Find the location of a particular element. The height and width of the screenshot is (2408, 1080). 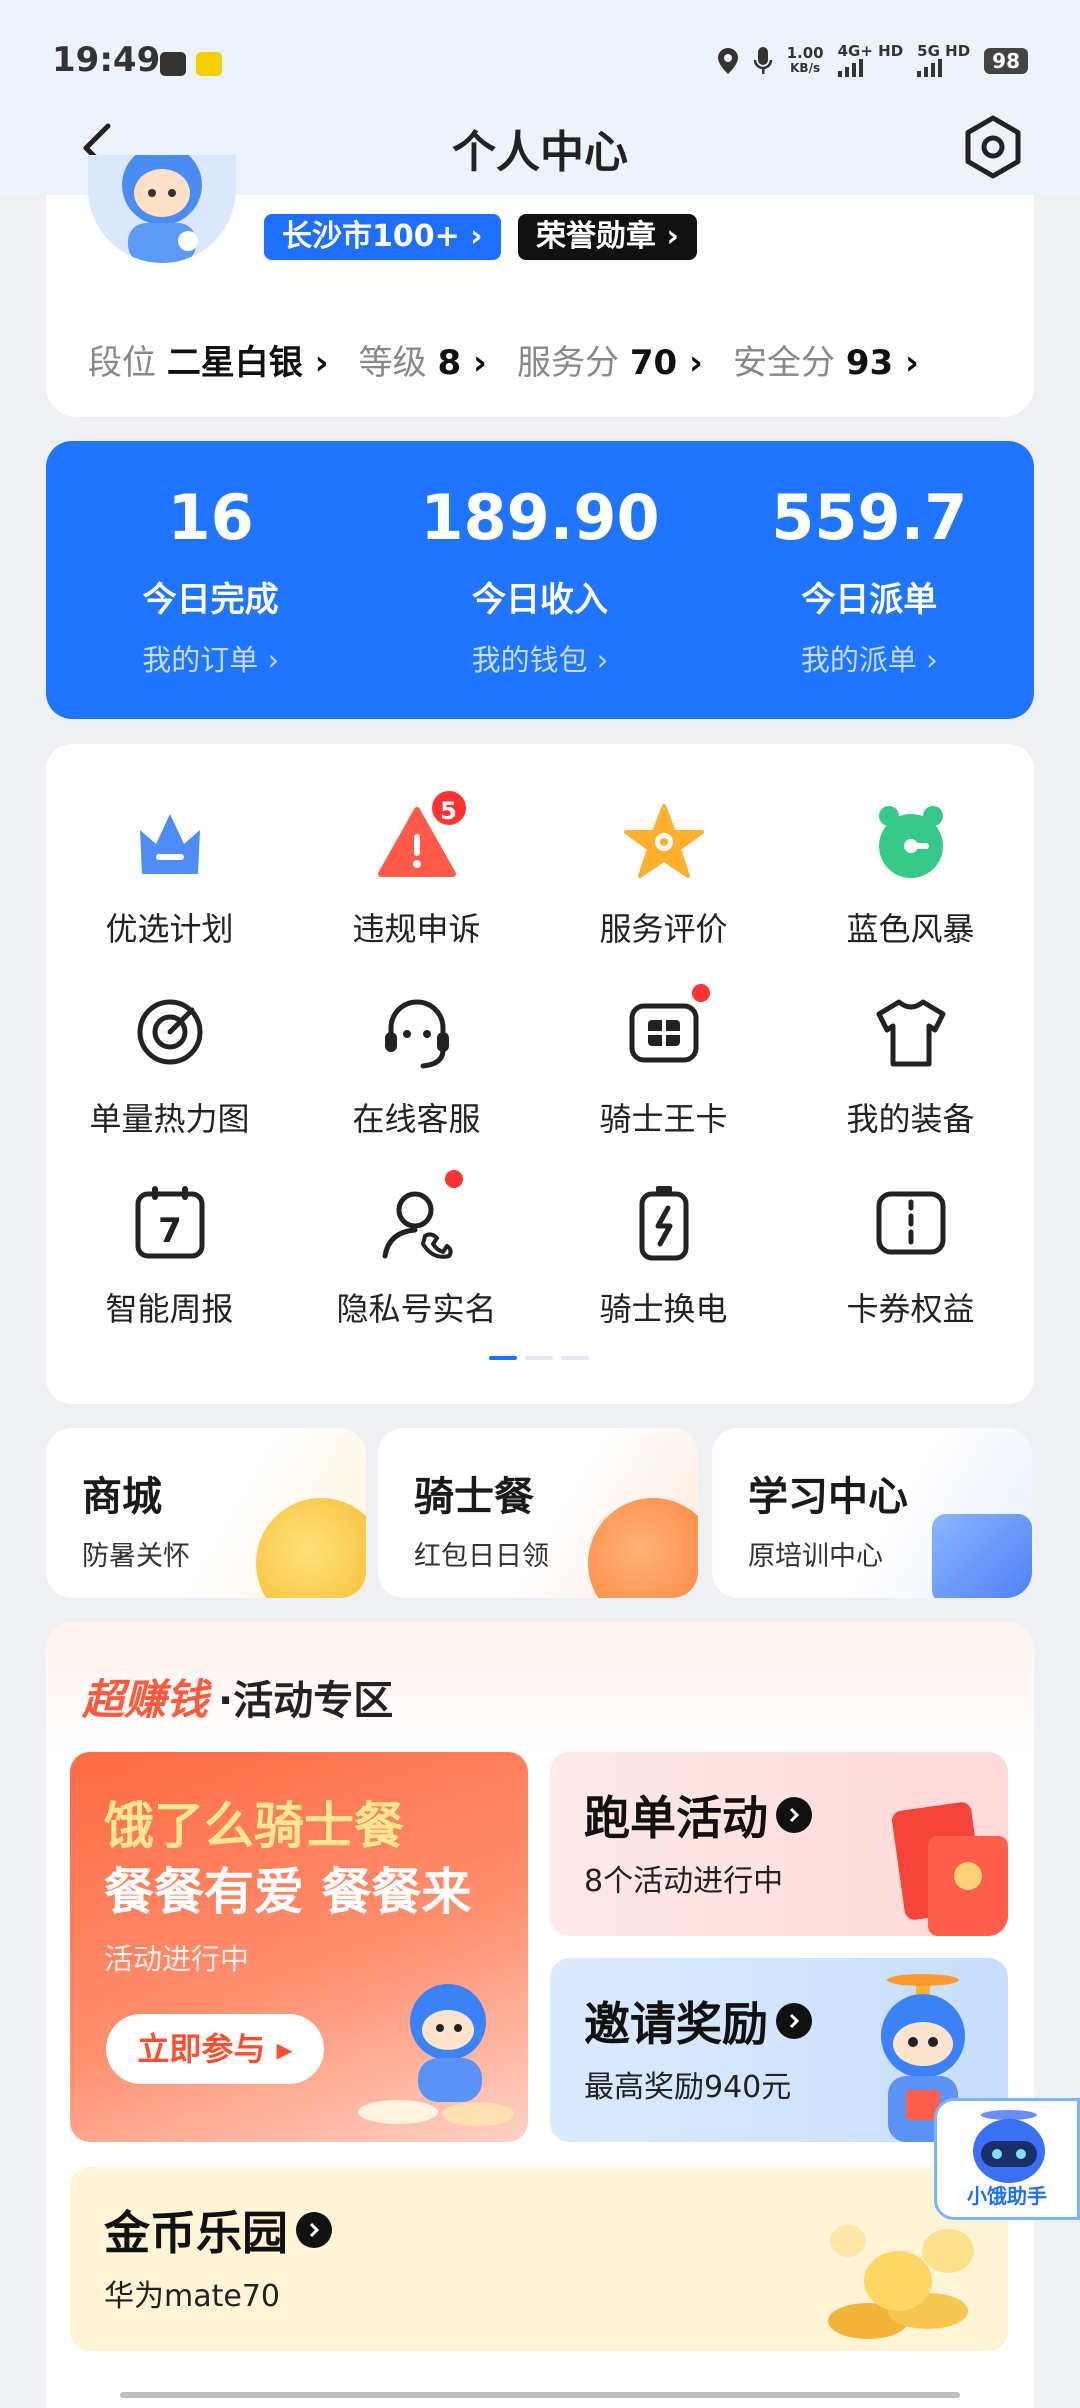

service-item-privacy-real-name: 隐私号实名 is located at coordinates (416, 1250).